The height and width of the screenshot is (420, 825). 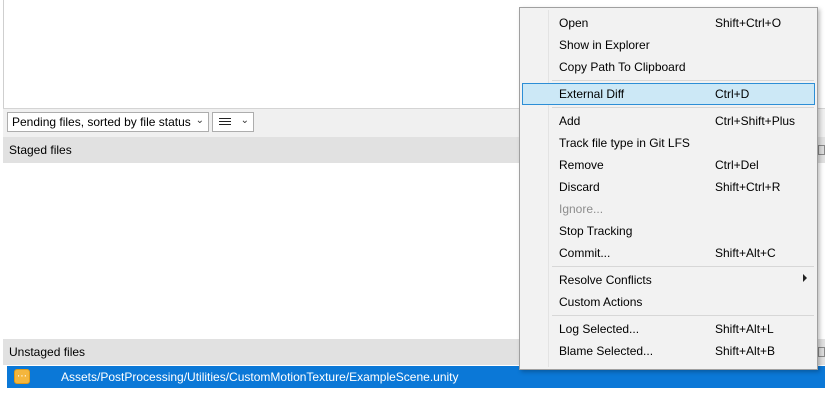 I want to click on sort-mode-dropdown: Pending files, sorted by file status ⌄, so click(x=108, y=122).